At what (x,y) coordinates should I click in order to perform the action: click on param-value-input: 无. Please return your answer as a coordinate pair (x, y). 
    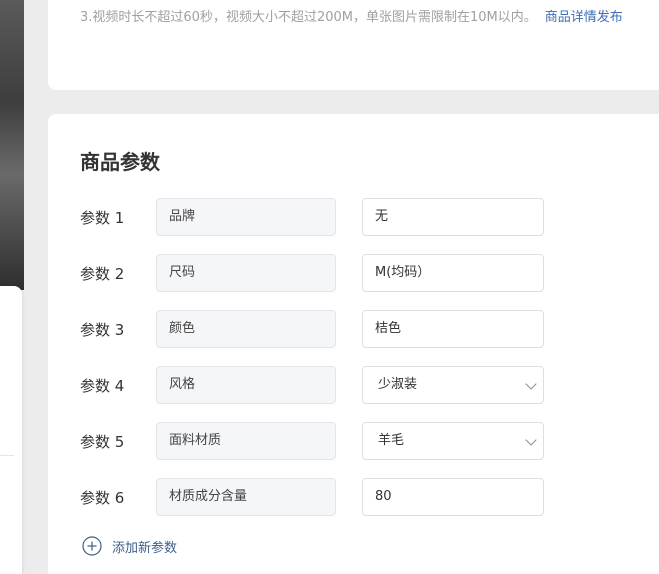
    Looking at the image, I should click on (453, 217).